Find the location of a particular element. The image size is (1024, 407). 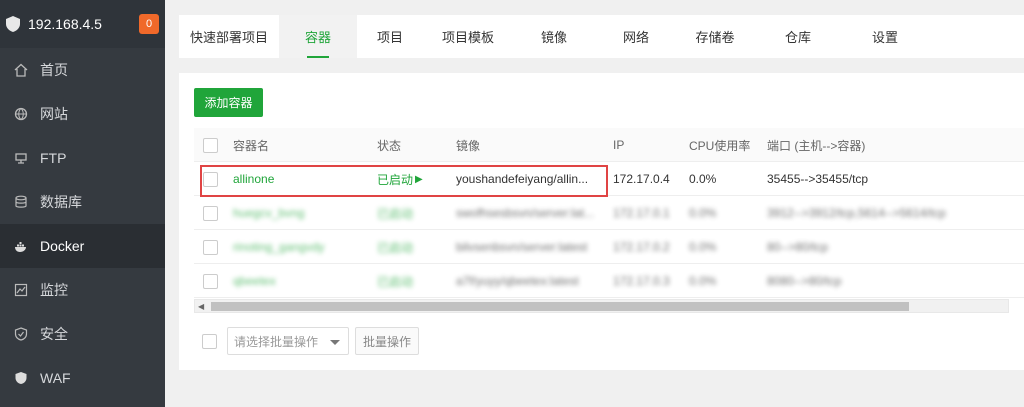

tab-networks: 网络 is located at coordinates (636, 36).